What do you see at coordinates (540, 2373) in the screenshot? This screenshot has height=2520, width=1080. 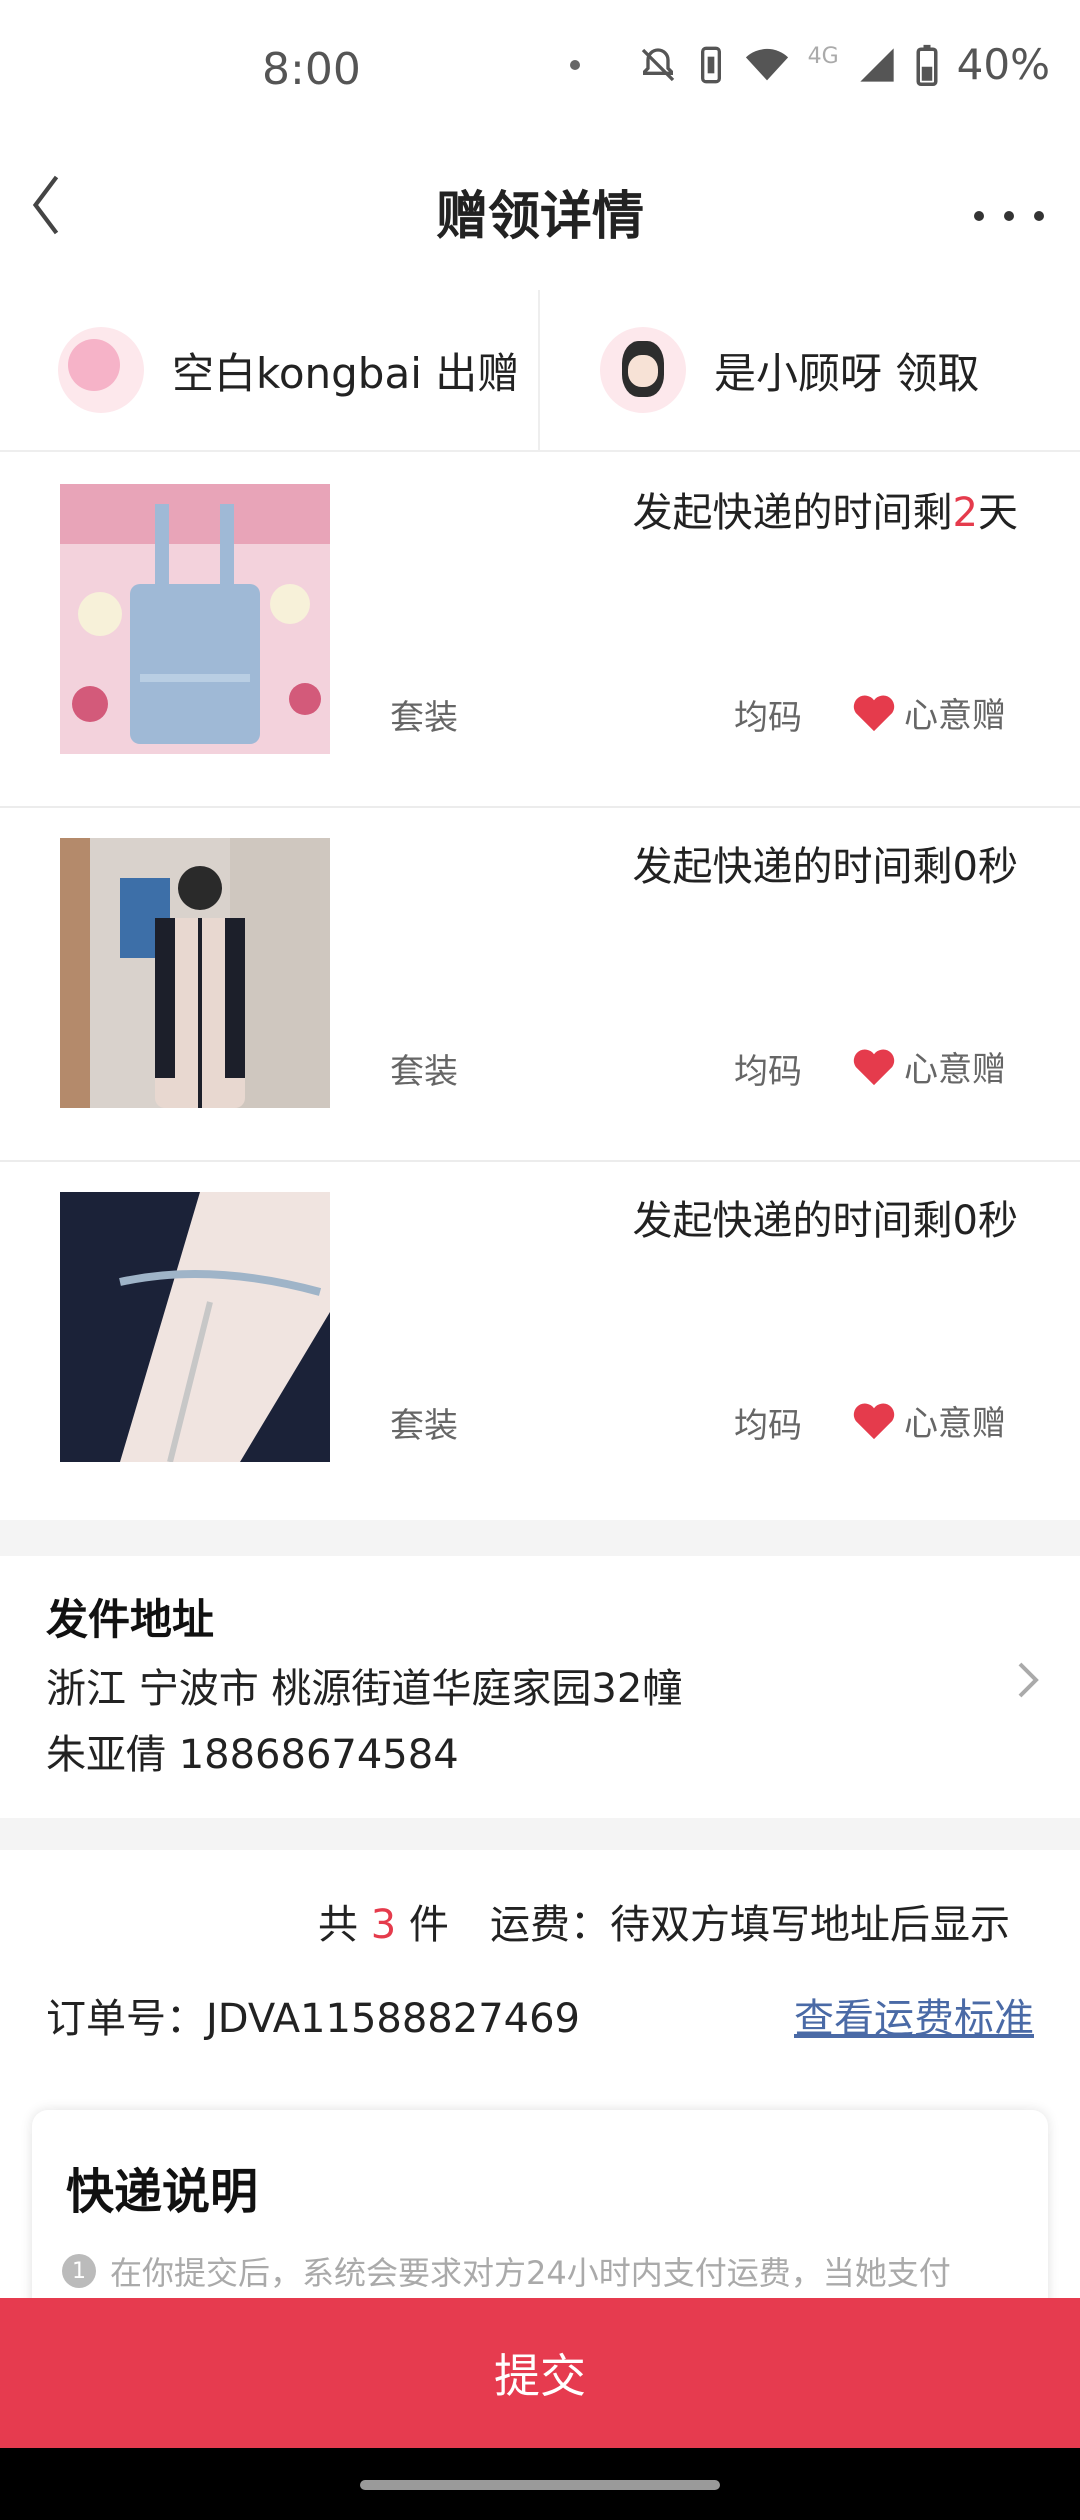 I see `submit-button: 提交` at bounding box center [540, 2373].